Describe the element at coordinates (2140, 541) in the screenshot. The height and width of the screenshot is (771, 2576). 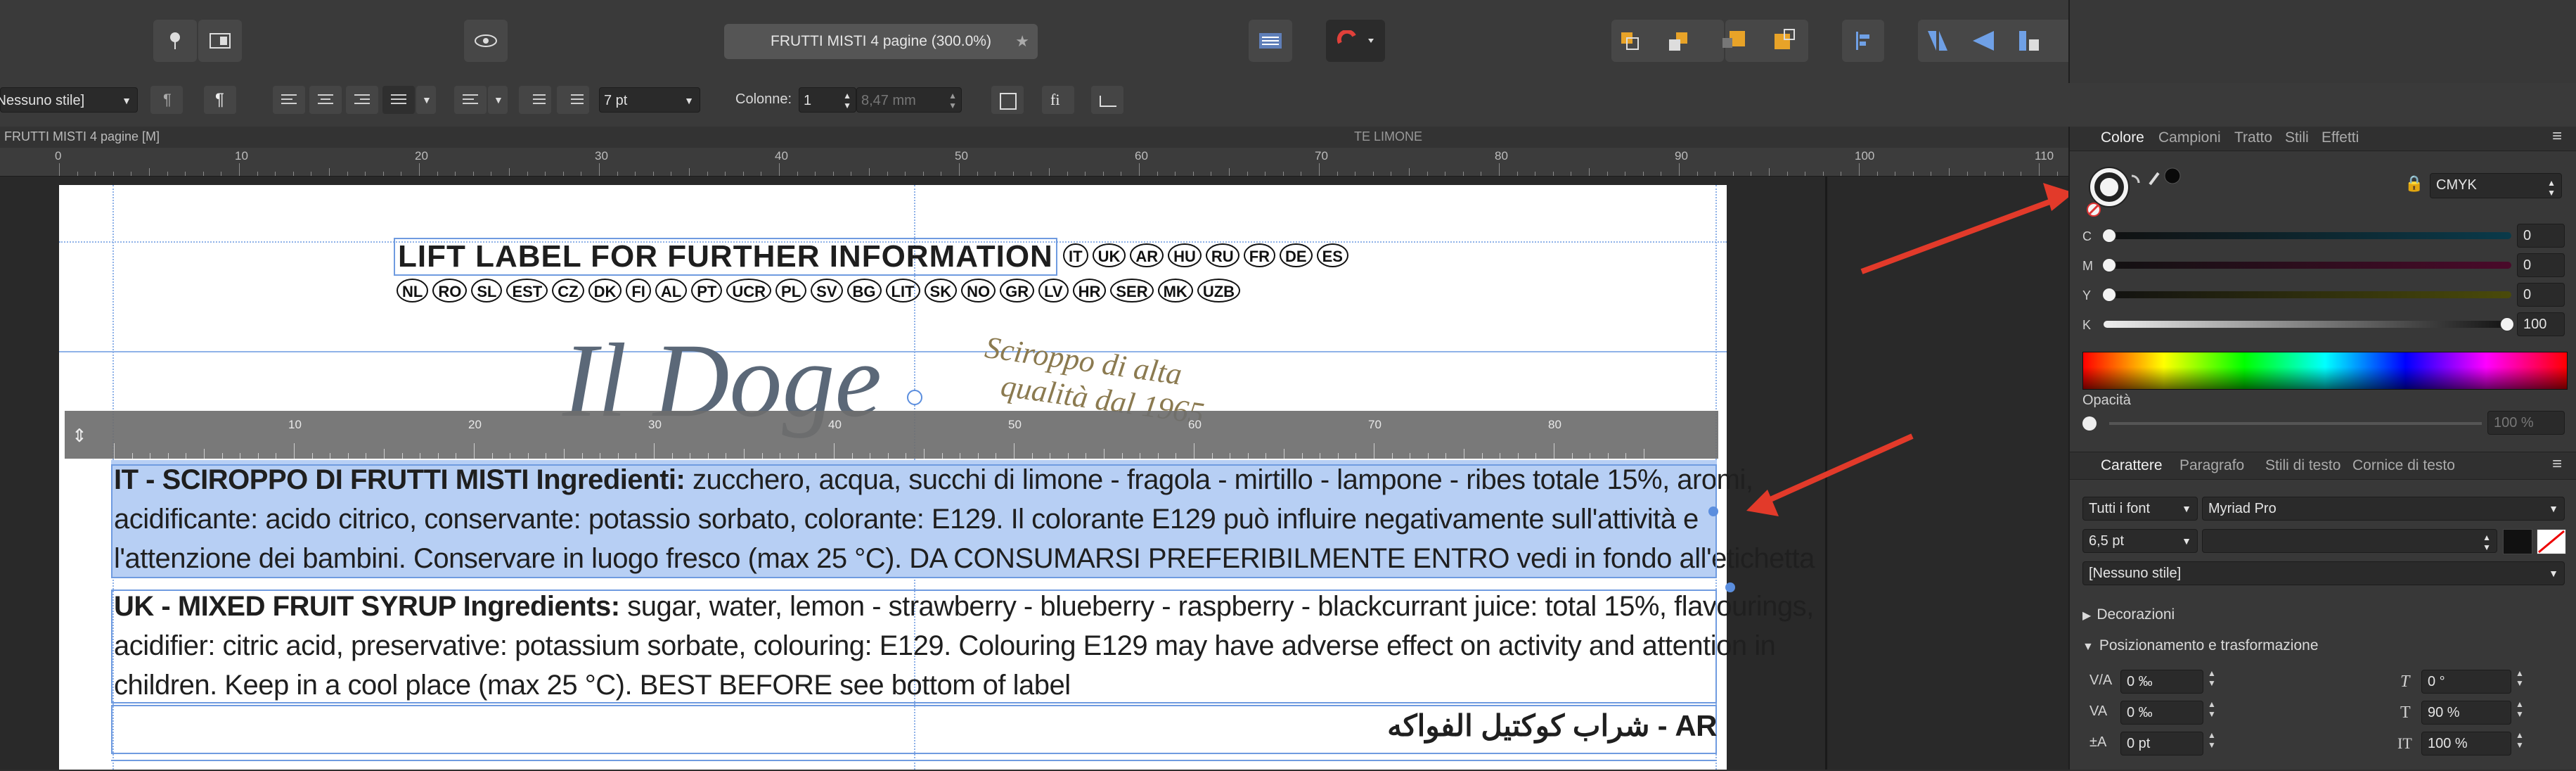
I see `font-size-select: 6,5 pt ▼` at that location.